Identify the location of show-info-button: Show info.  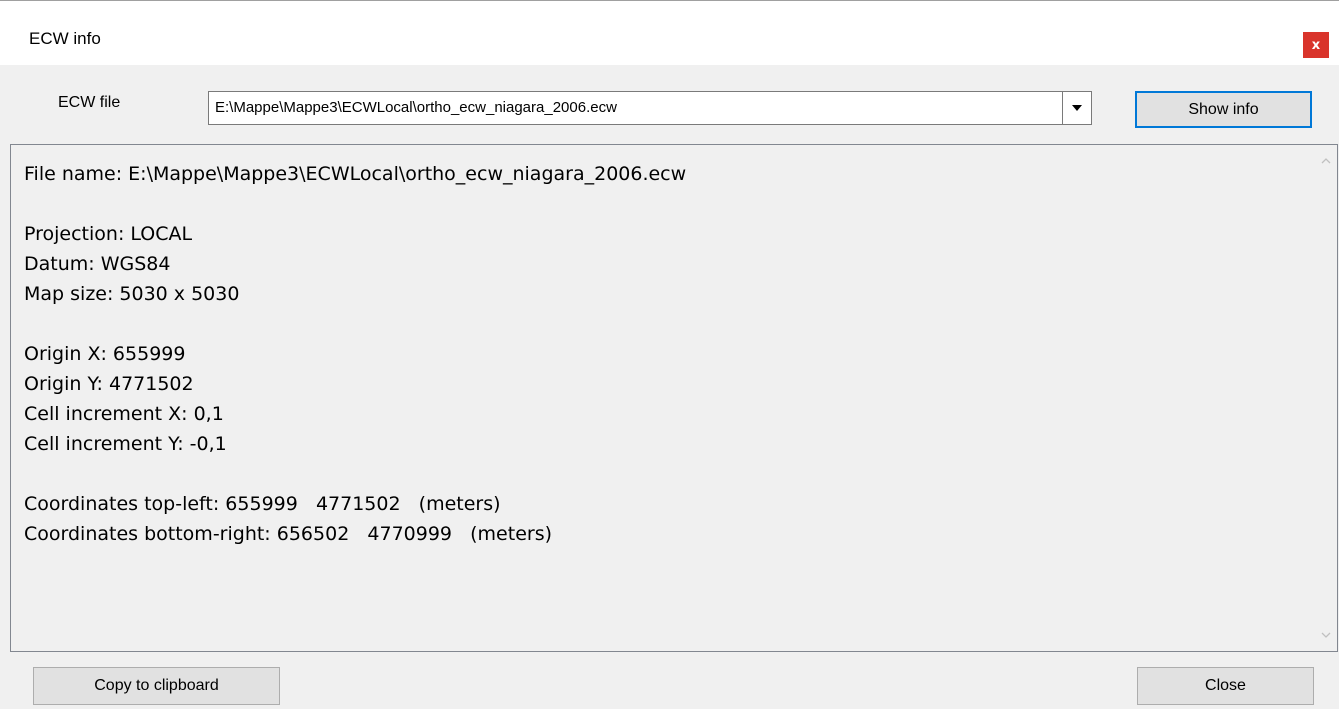
(1223, 109).